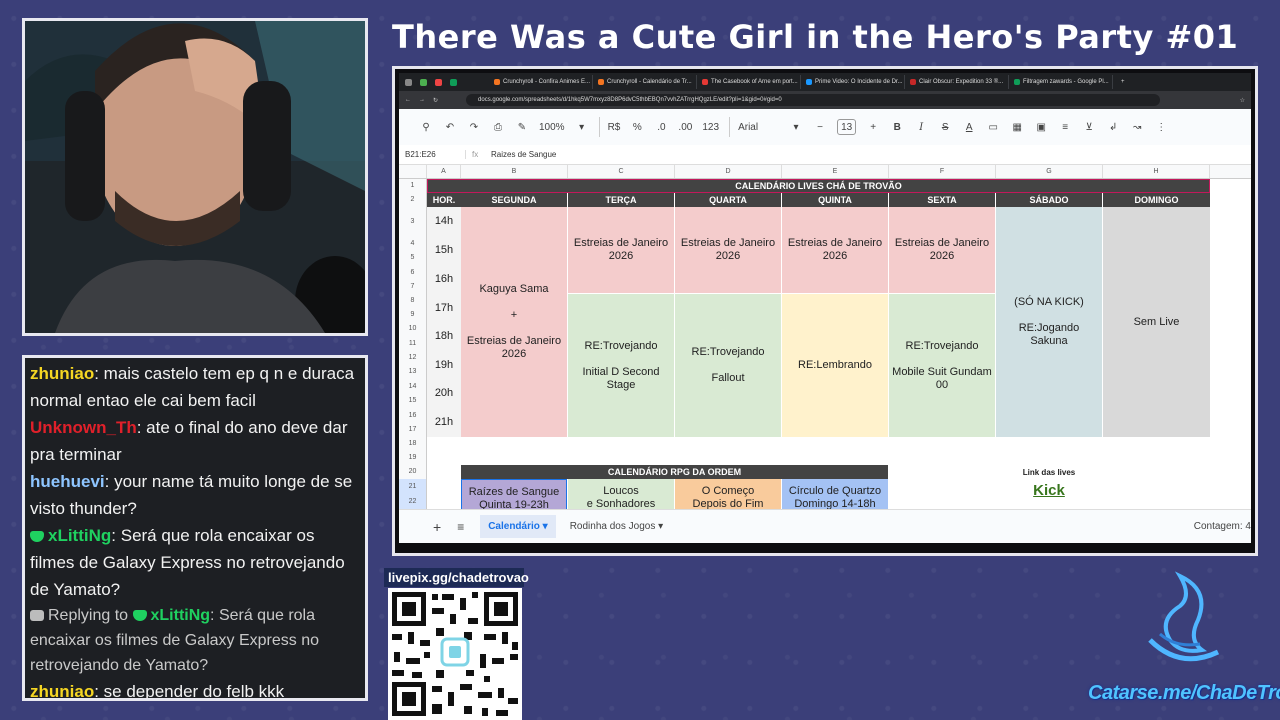  What do you see at coordinates (523, 154) in the screenshot?
I see `formula-input: Raizes de Sangue` at bounding box center [523, 154].